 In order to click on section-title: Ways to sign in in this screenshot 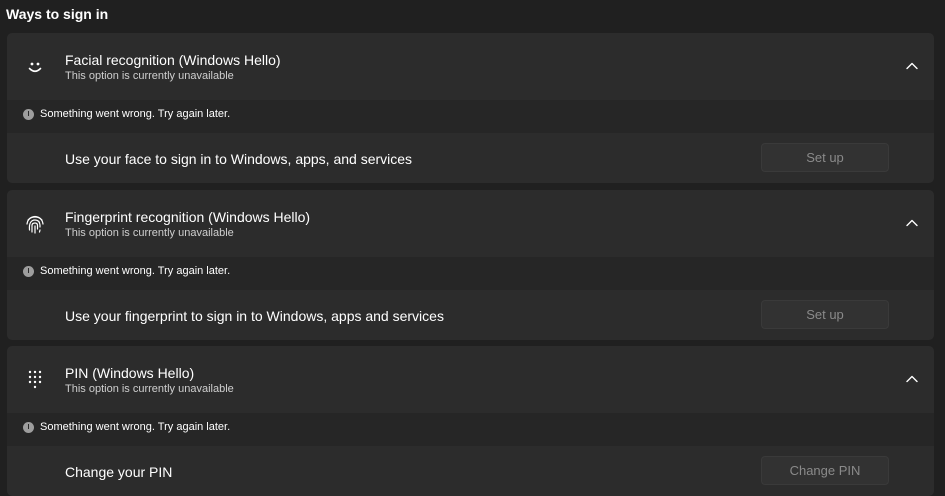, I will do `click(57, 14)`.